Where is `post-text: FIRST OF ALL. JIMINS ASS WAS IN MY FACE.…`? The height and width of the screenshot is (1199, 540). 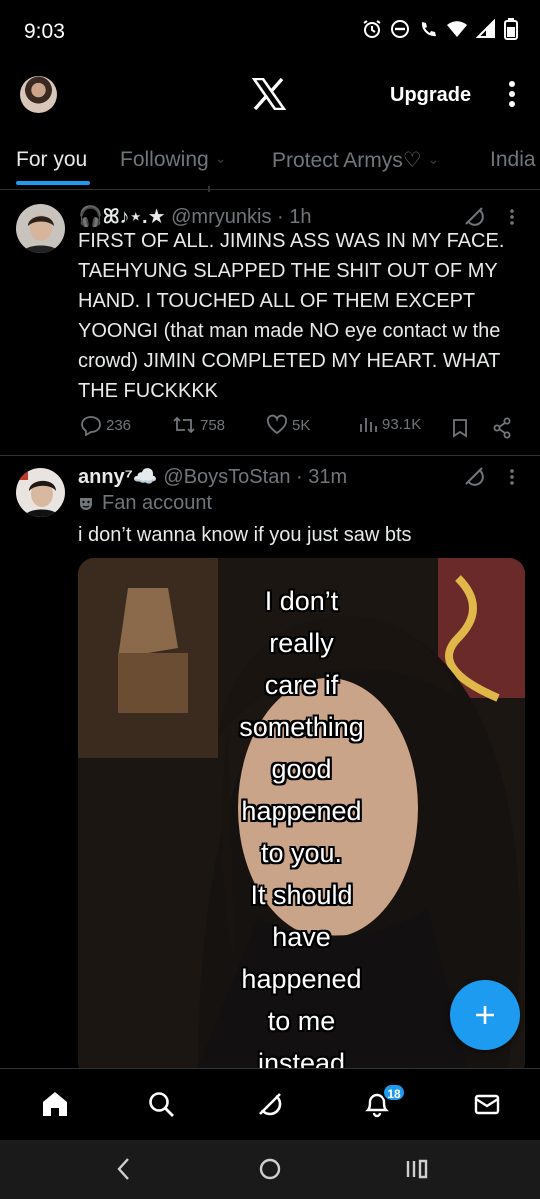 post-text: FIRST OF ALL. JIMINS ASS WAS IN MY FACE.… is located at coordinates (291, 316).